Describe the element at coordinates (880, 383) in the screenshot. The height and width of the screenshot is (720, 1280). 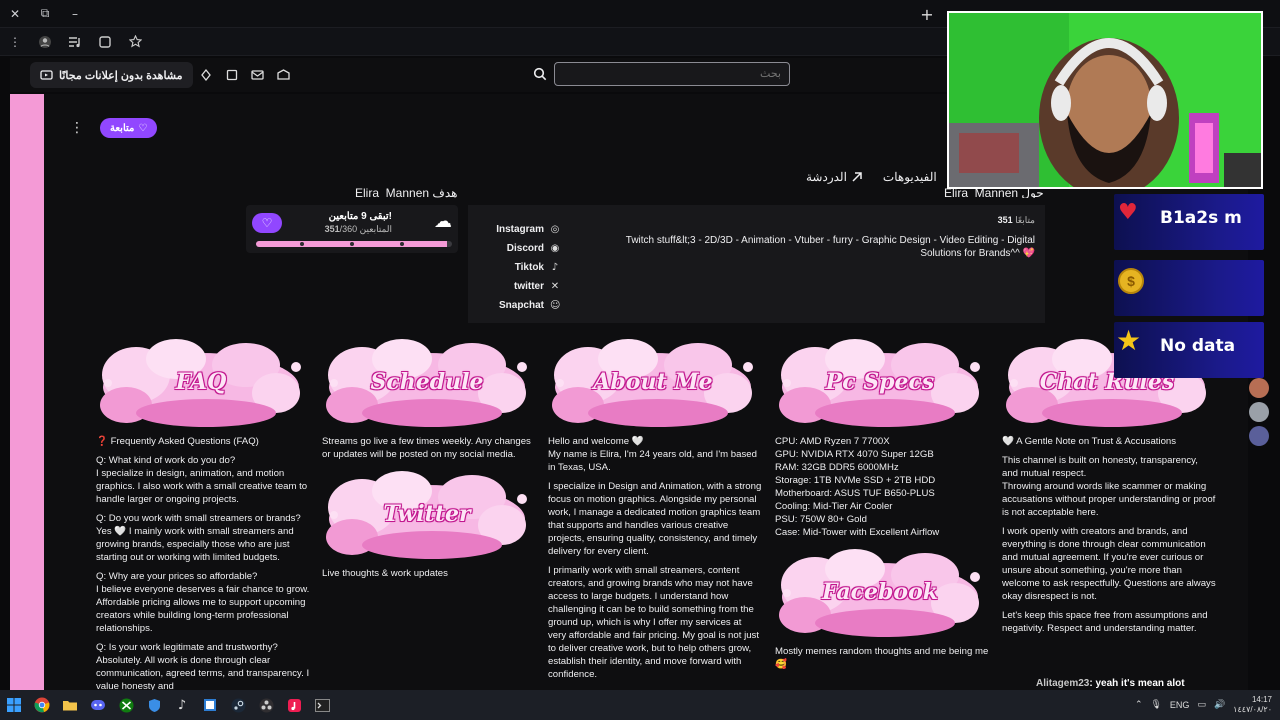
I see `panel-banner-pc-specs: Pc Specs` at that location.